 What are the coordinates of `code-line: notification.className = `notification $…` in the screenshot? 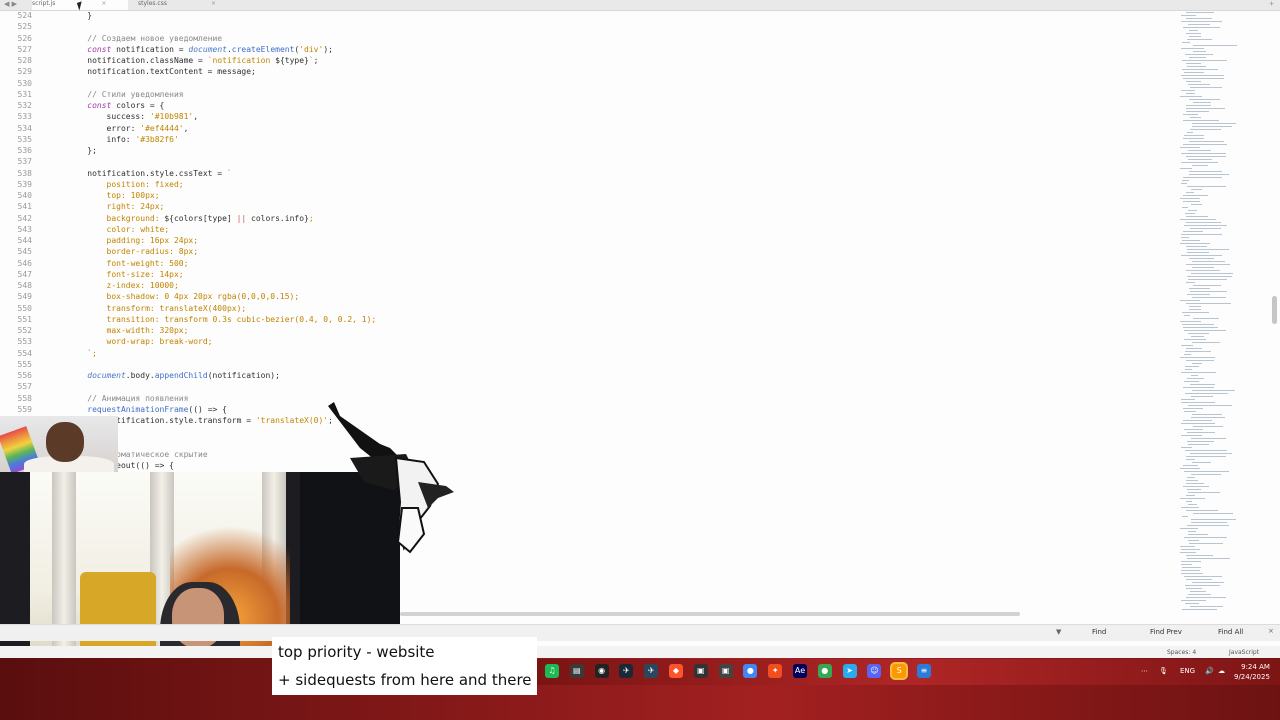 It's located at (222, 60).